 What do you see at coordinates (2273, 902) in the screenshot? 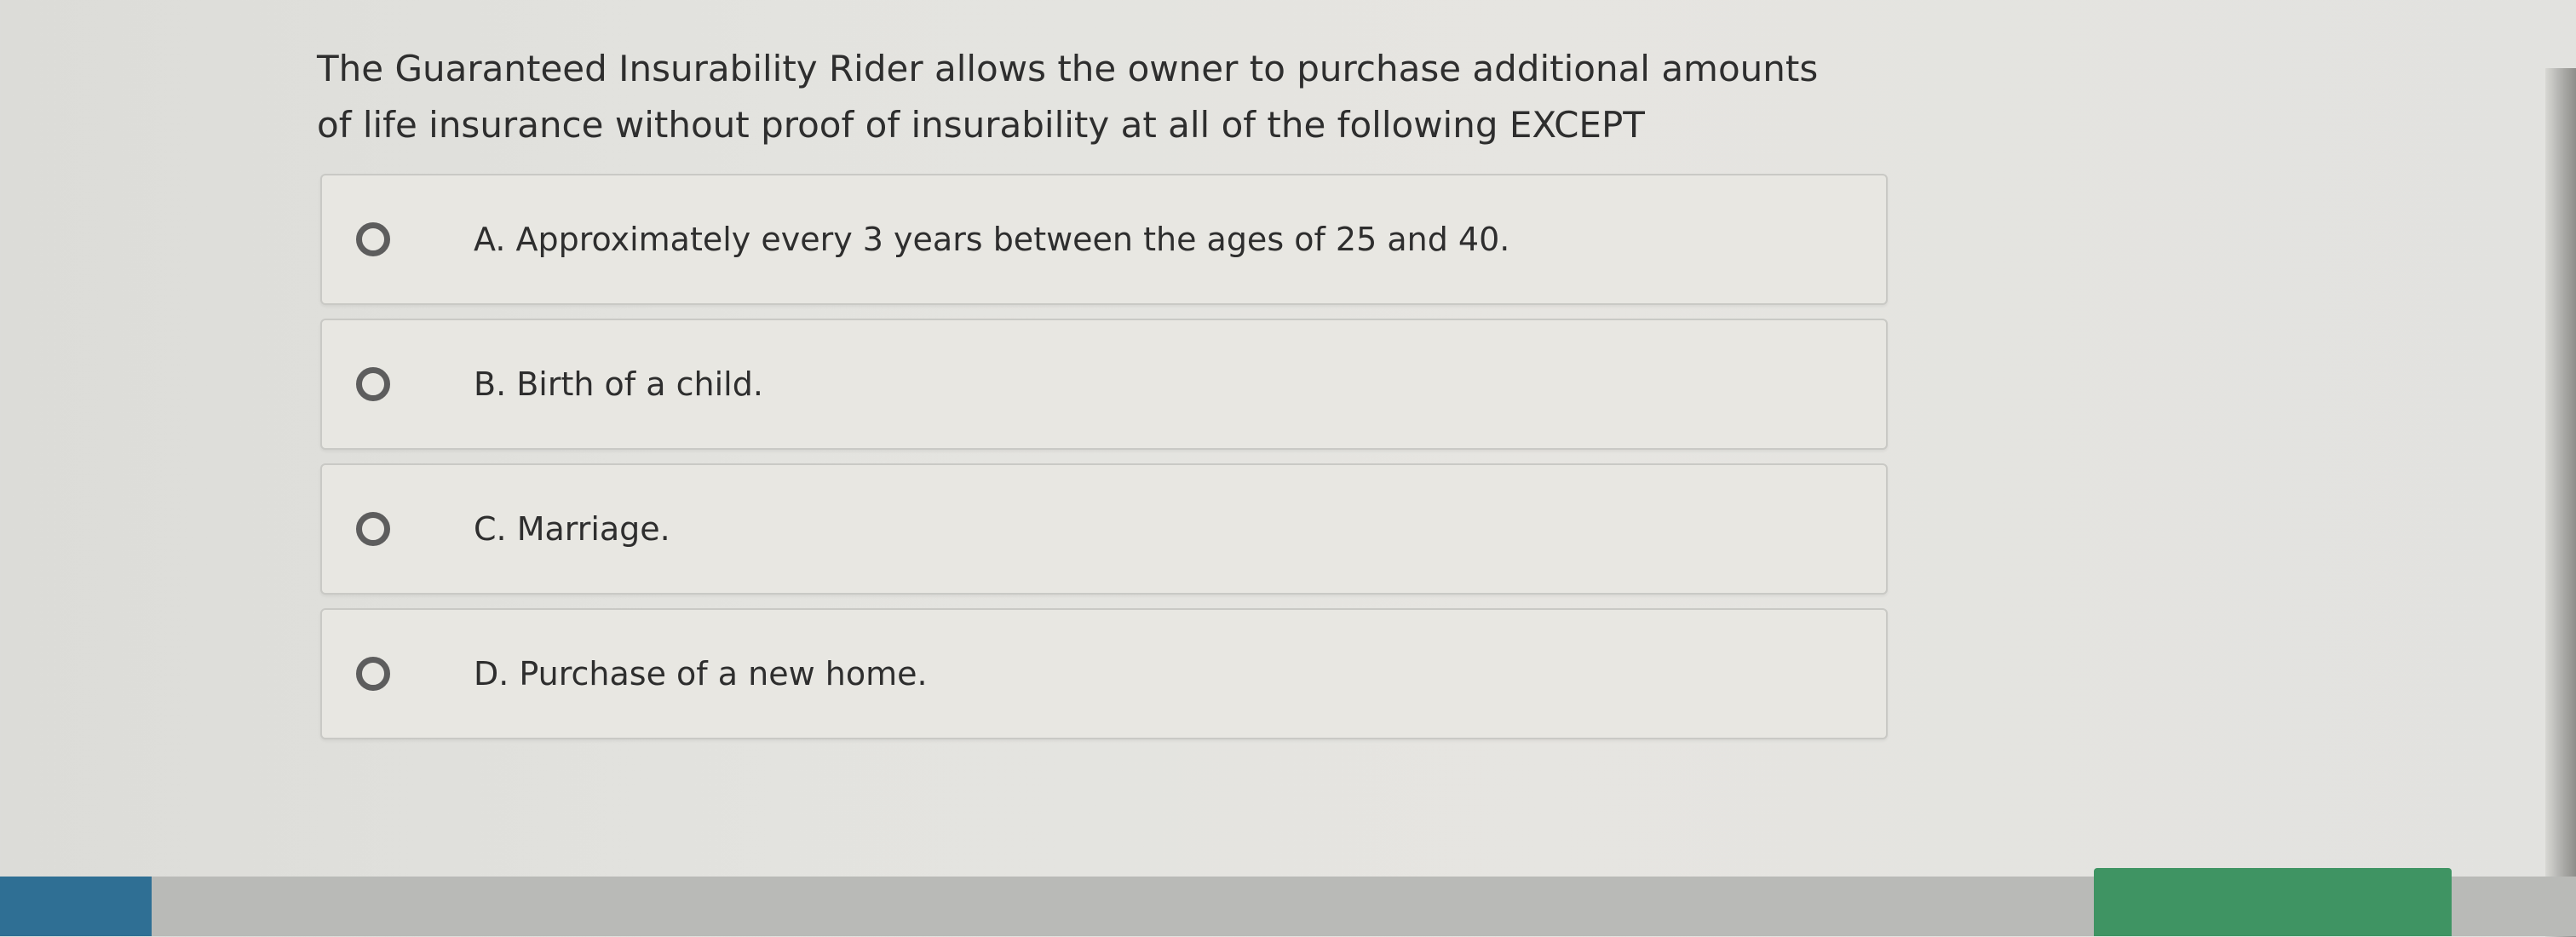
I see `bottom-right-button` at bounding box center [2273, 902].